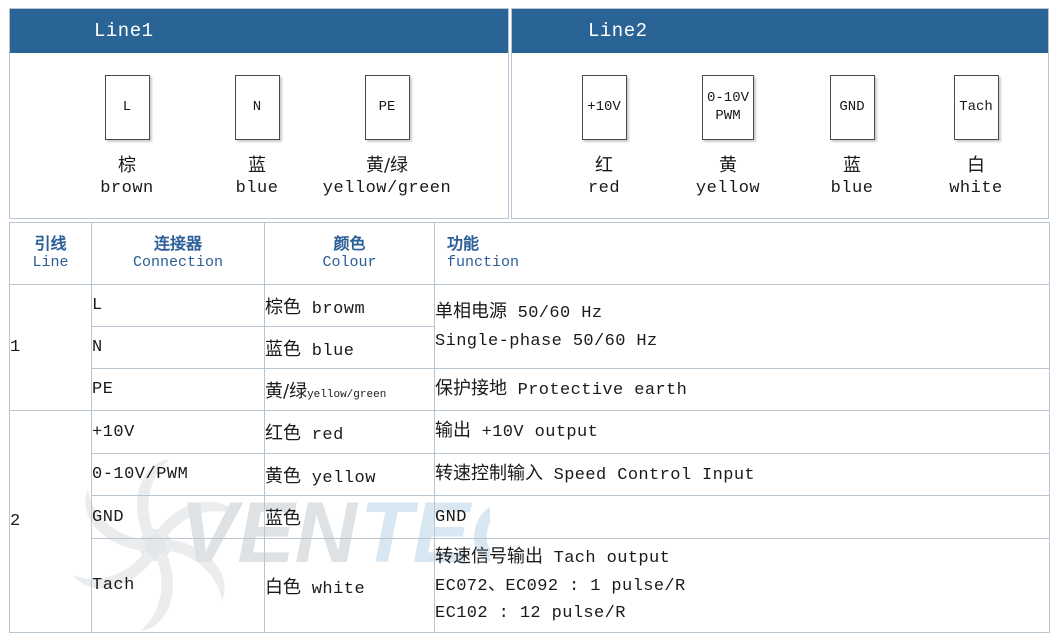  I want to click on terminal-pe-colour-cn: 黄/绿, so click(387, 165).